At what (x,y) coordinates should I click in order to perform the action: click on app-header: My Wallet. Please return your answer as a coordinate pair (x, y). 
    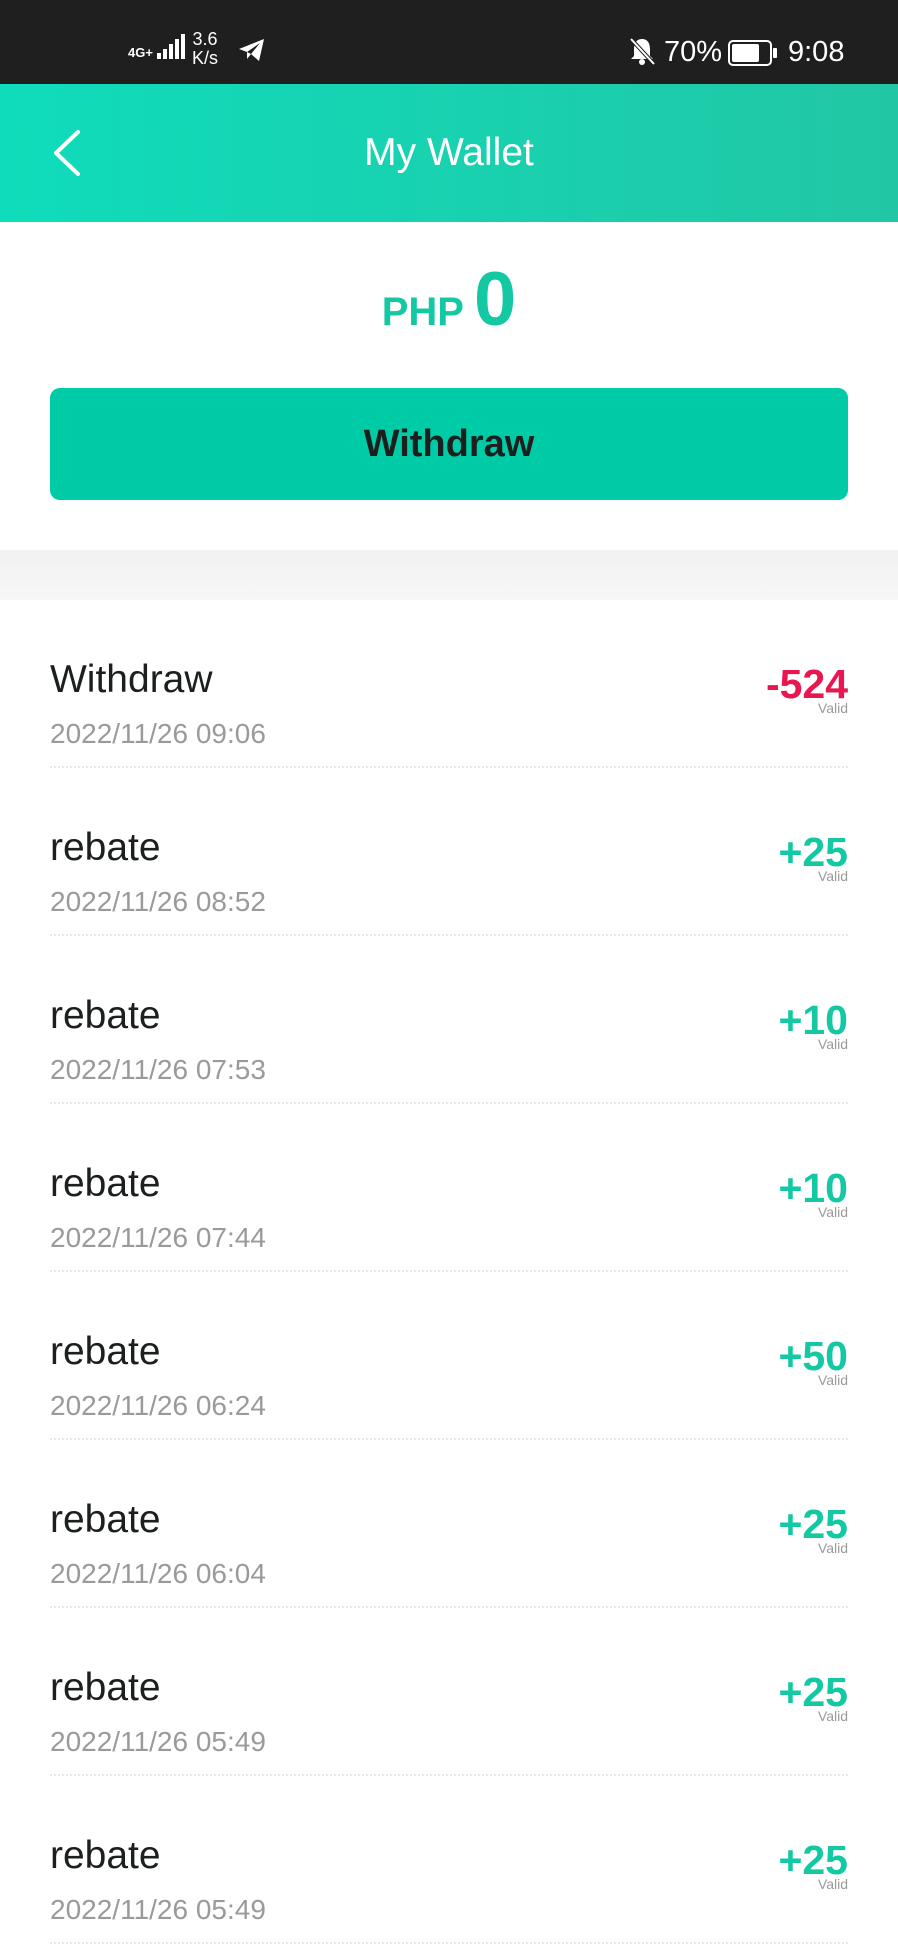
    Looking at the image, I should click on (449, 153).